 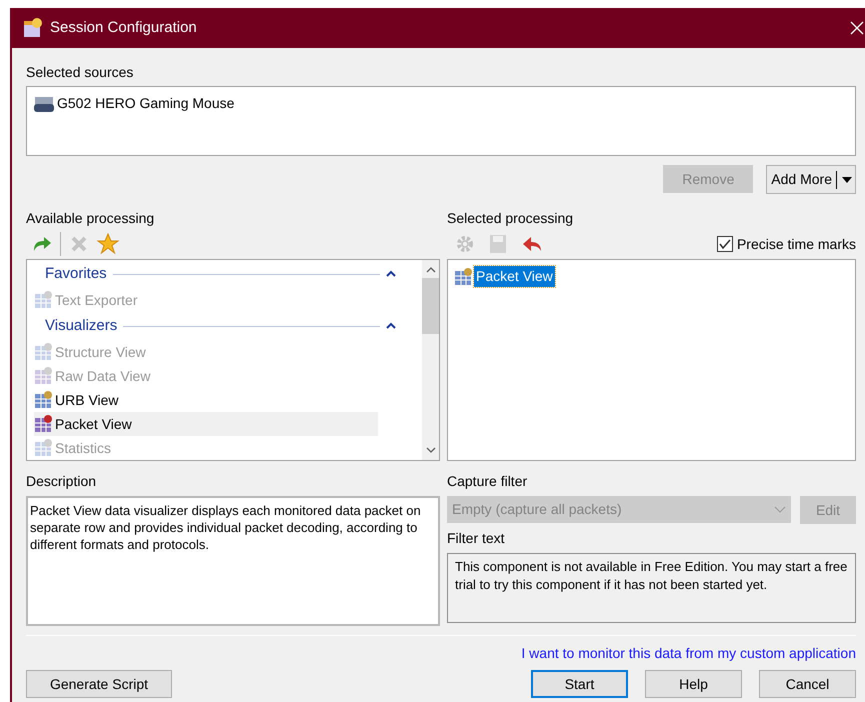 I want to click on section-label: Selected processing, so click(x=510, y=218).